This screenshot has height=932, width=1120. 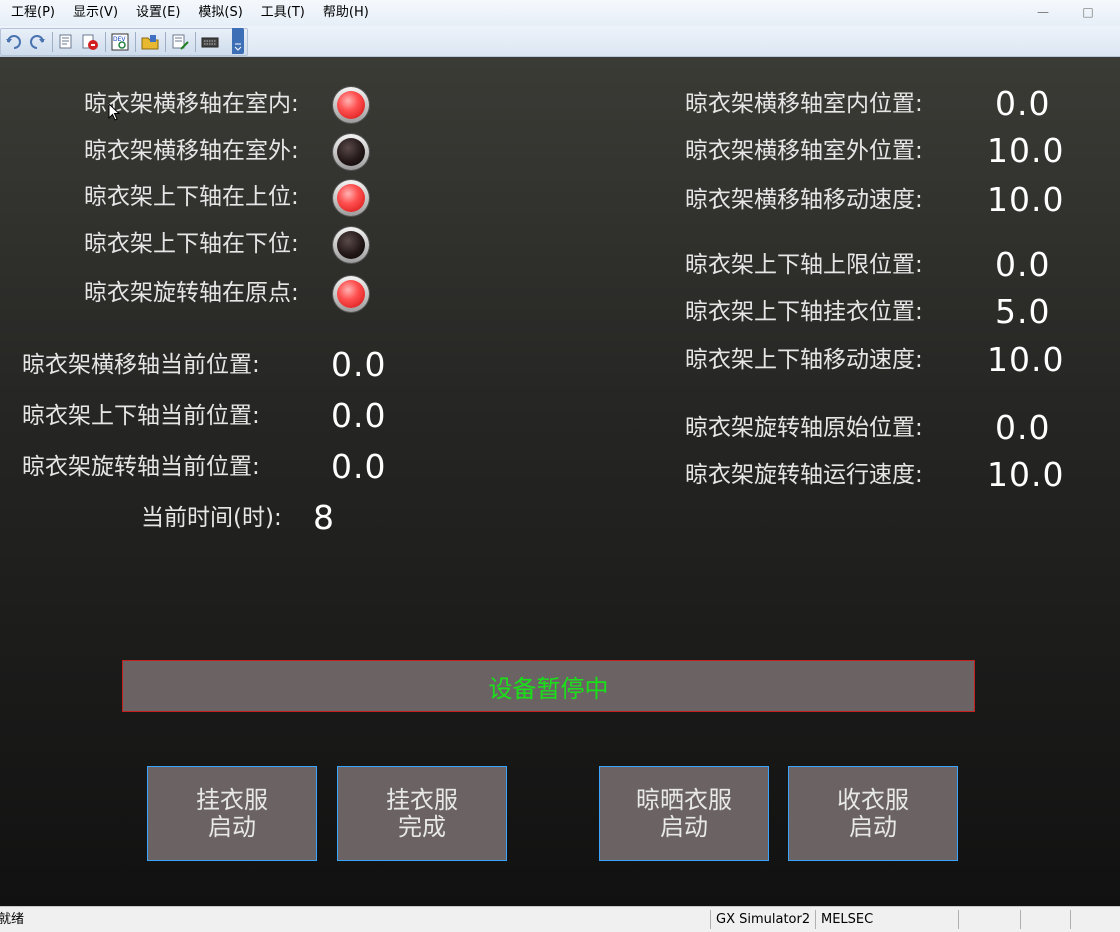 I want to click on toolbar: DEV, so click(x=560, y=41).